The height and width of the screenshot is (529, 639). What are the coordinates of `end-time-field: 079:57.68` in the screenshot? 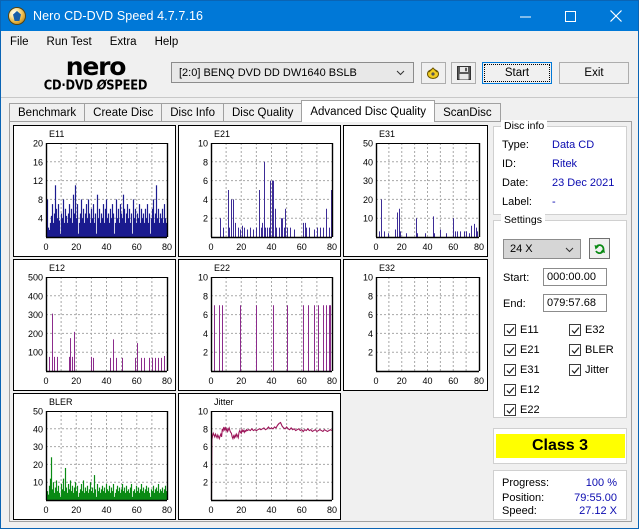 It's located at (575, 303).